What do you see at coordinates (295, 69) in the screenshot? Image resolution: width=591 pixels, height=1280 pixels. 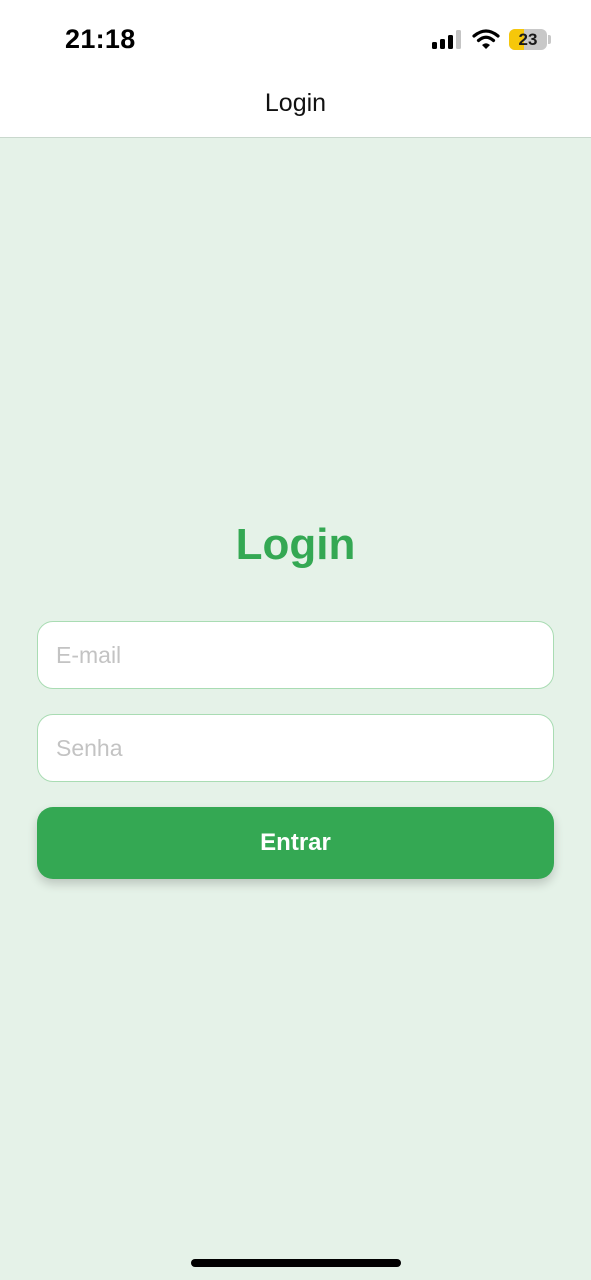 I see `top-area: 21:18 23 Login` at bounding box center [295, 69].